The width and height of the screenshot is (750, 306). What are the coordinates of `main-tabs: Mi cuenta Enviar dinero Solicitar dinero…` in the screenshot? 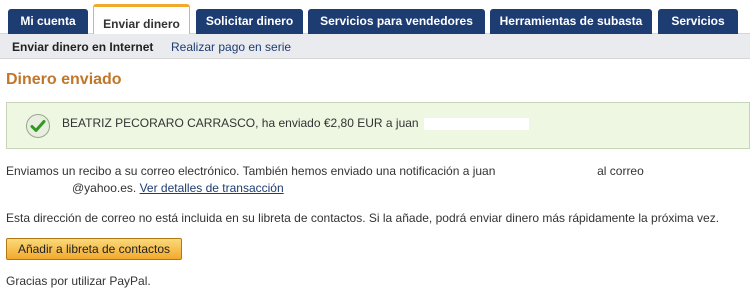 It's located at (375, 17).